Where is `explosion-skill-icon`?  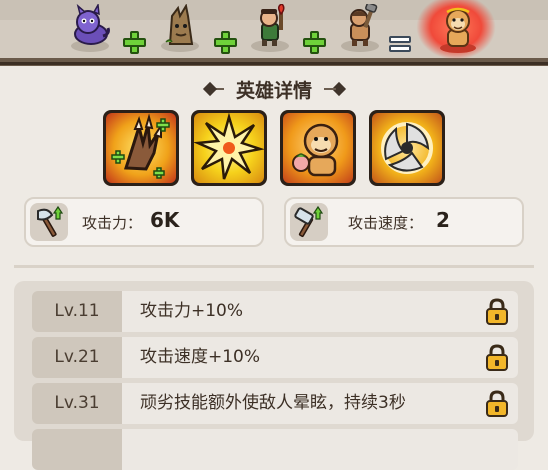 explosion-skill-icon is located at coordinates (229, 146).